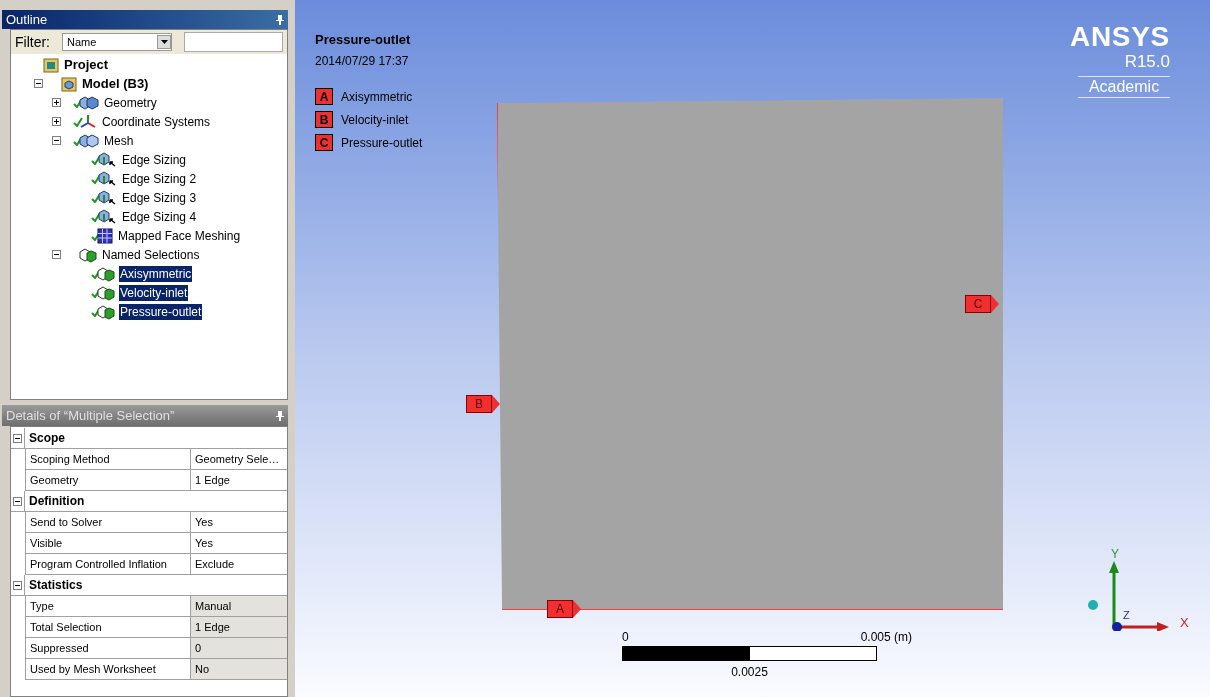 Image resolution: width=1210 pixels, height=697 pixels. Describe the element at coordinates (749, 672) in the screenshot. I see `scale-label: 0.0025` at that location.